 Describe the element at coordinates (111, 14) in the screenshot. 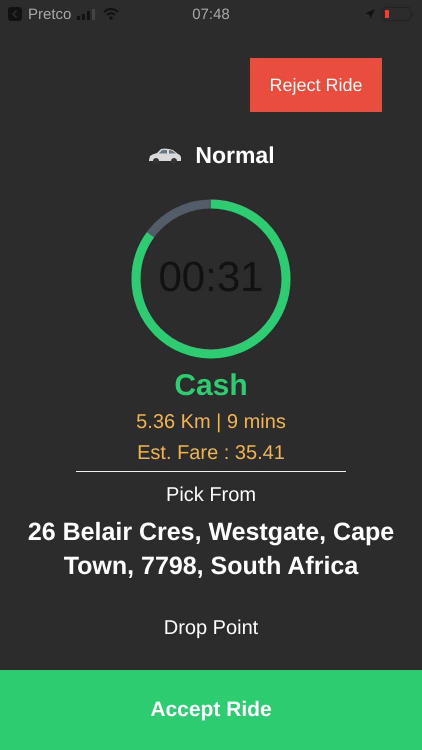

I see `wifi-icon` at that location.